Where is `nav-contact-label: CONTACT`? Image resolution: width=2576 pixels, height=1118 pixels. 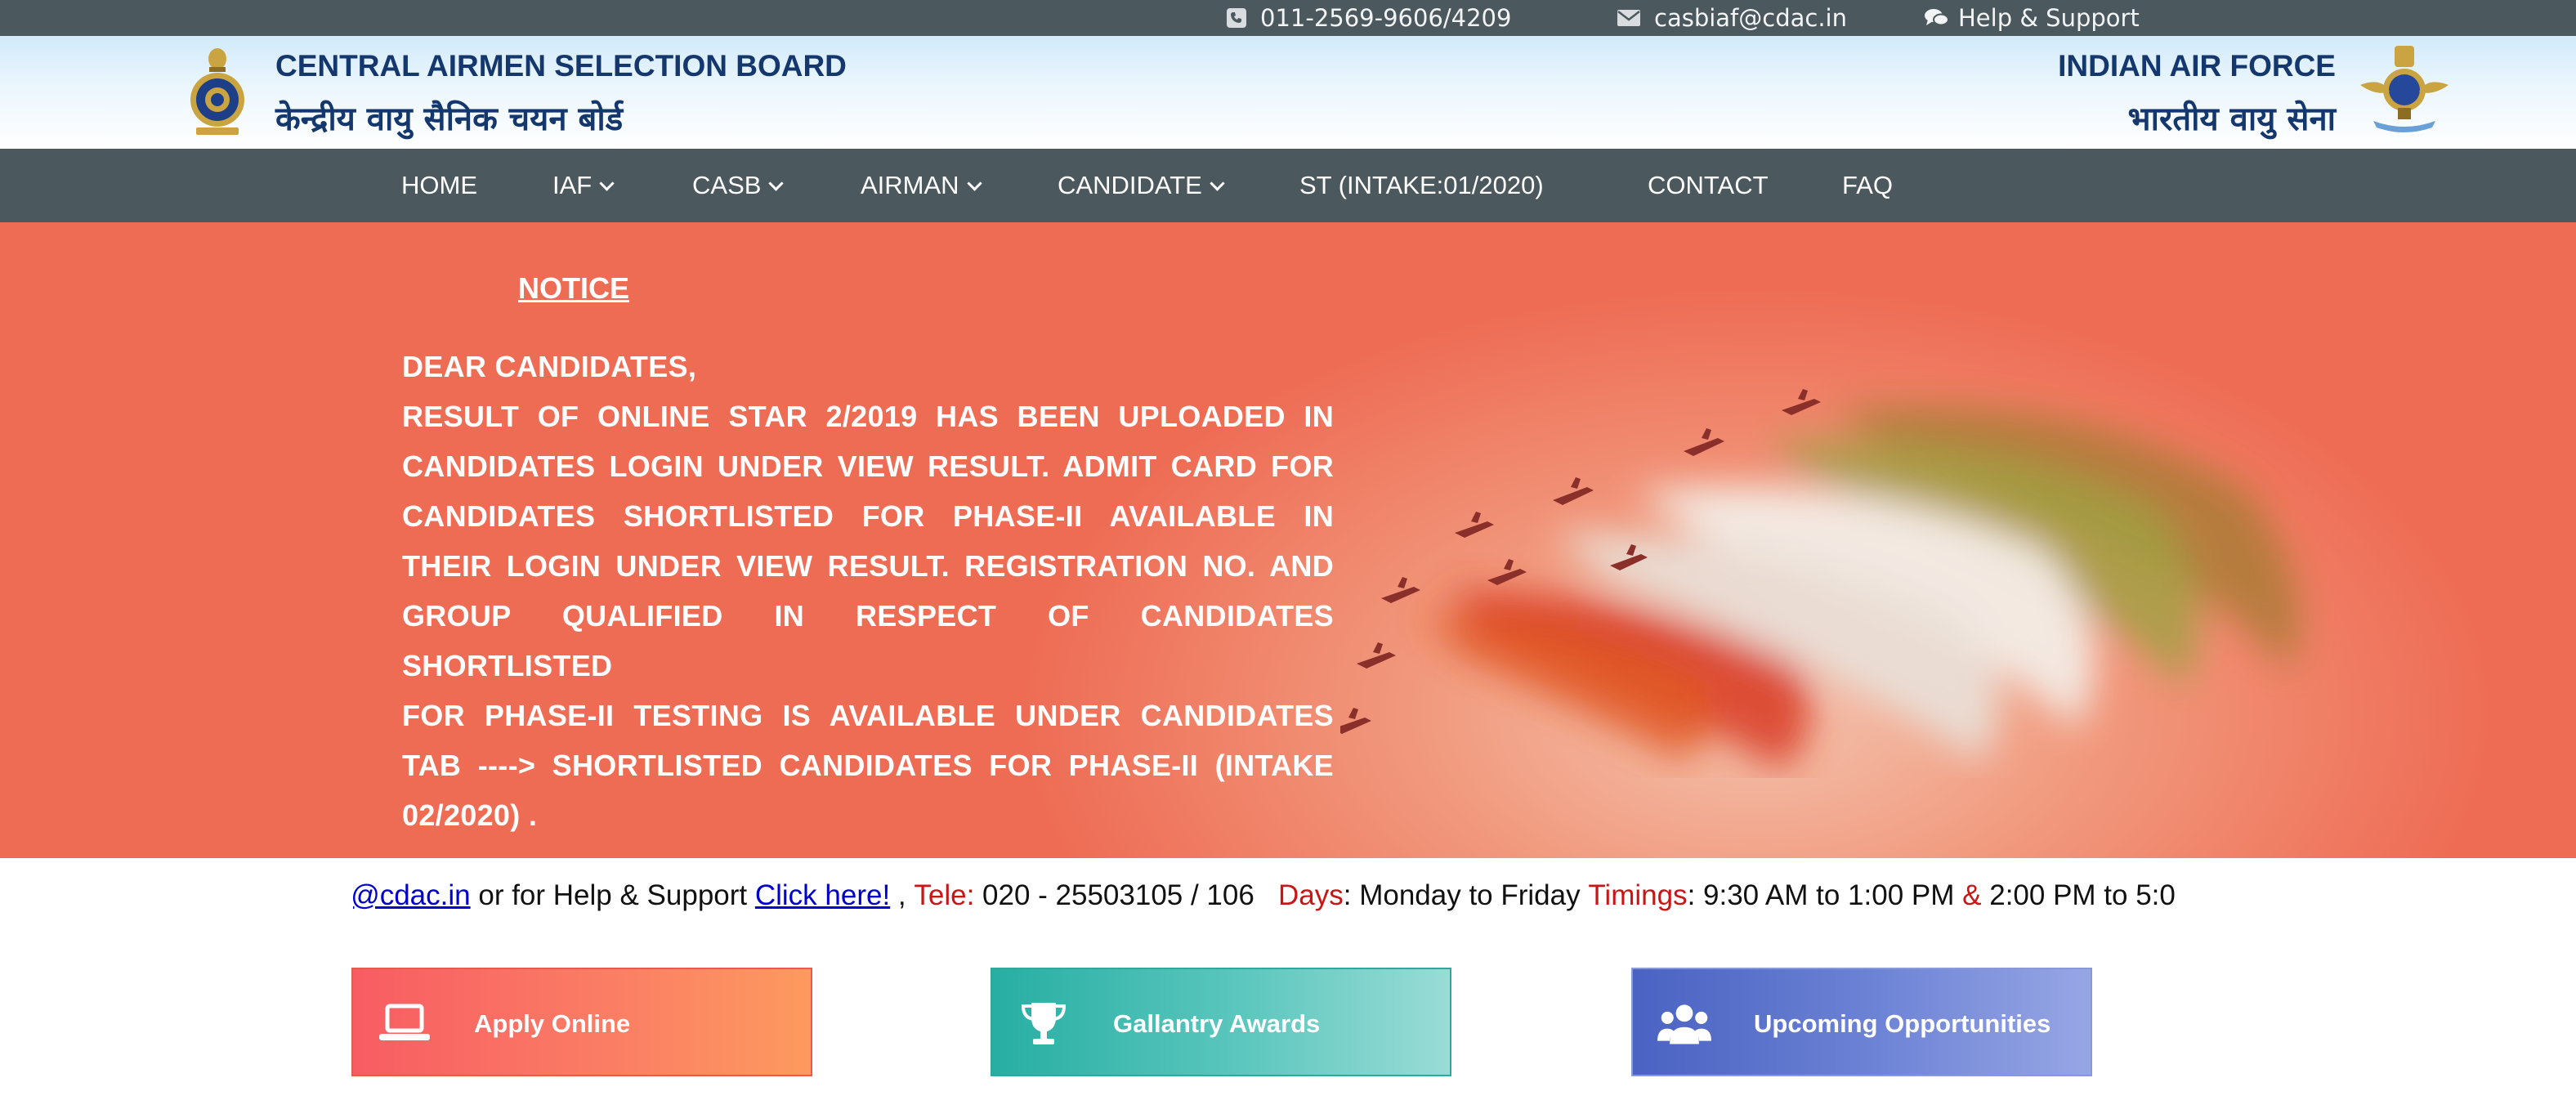 nav-contact-label: CONTACT is located at coordinates (1708, 185).